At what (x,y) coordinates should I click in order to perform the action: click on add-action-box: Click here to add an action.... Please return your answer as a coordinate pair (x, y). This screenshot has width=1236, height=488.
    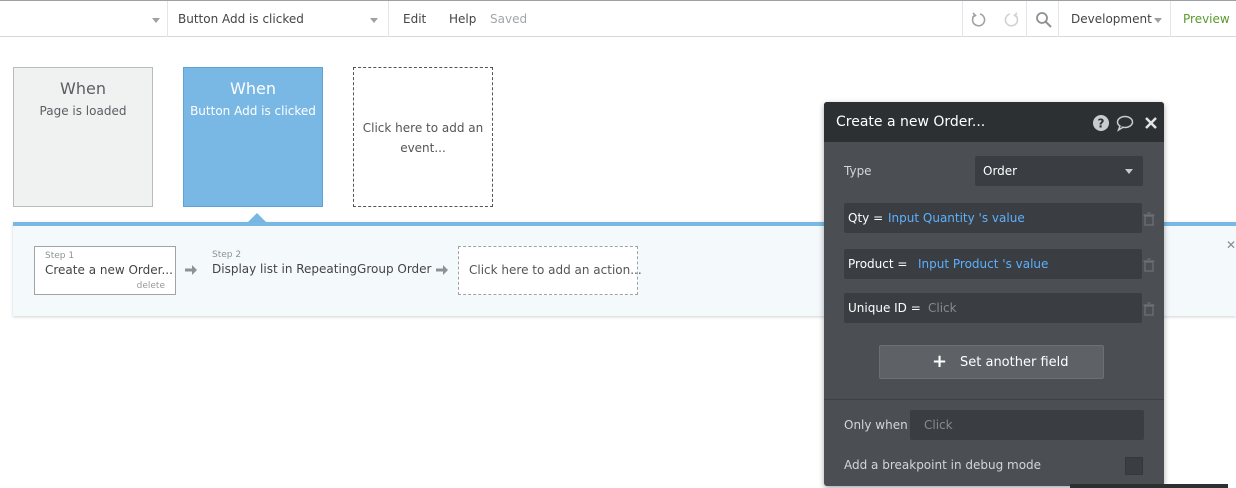
    Looking at the image, I should click on (550, 270).